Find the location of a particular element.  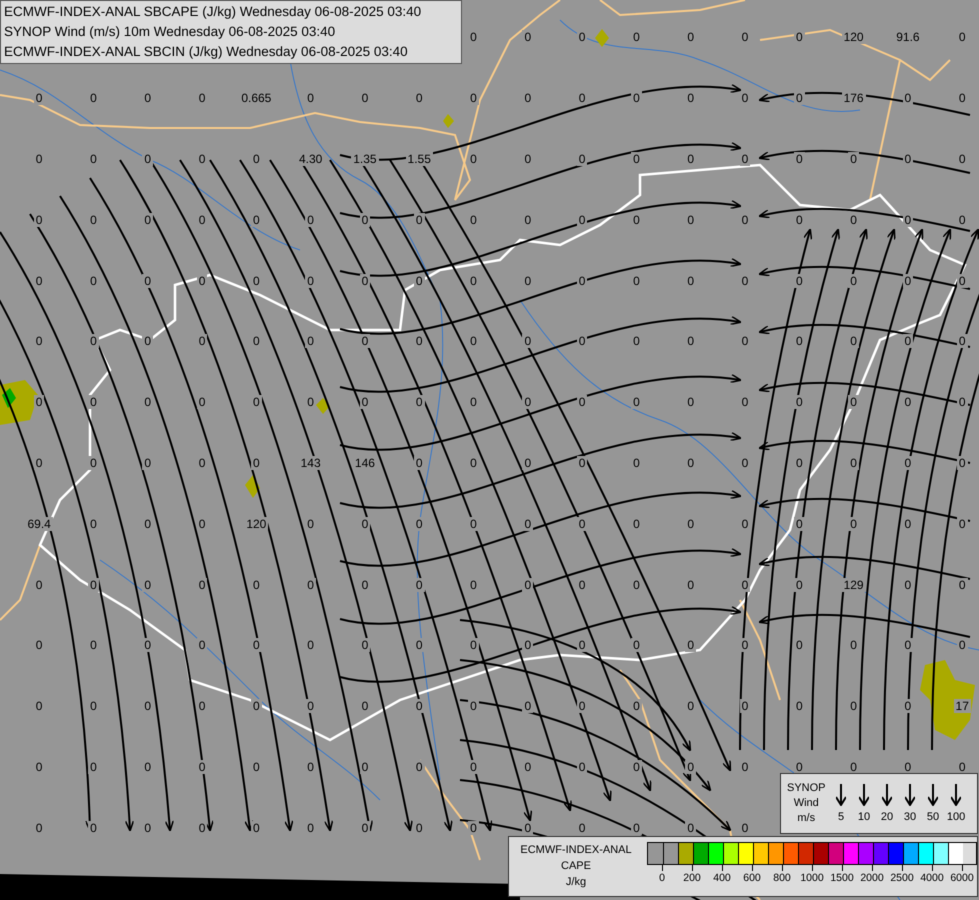

scale-label: 800 is located at coordinates (782, 878).